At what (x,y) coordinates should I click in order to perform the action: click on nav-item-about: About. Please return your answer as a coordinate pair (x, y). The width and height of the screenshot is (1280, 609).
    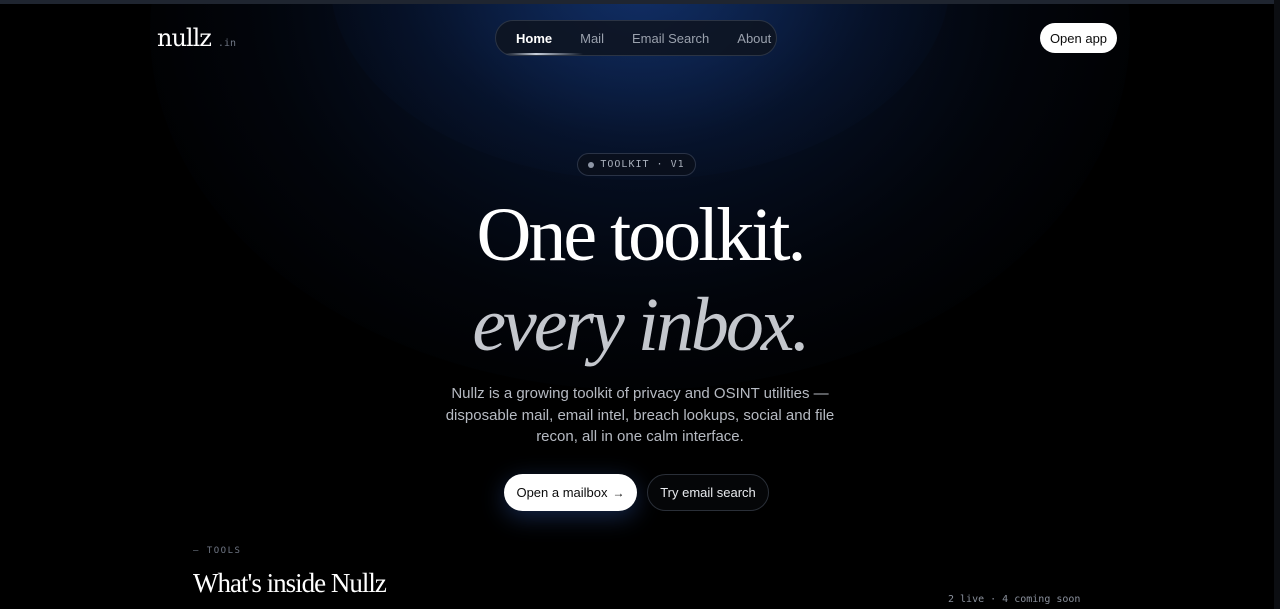
    Looking at the image, I should click on (754, 38).